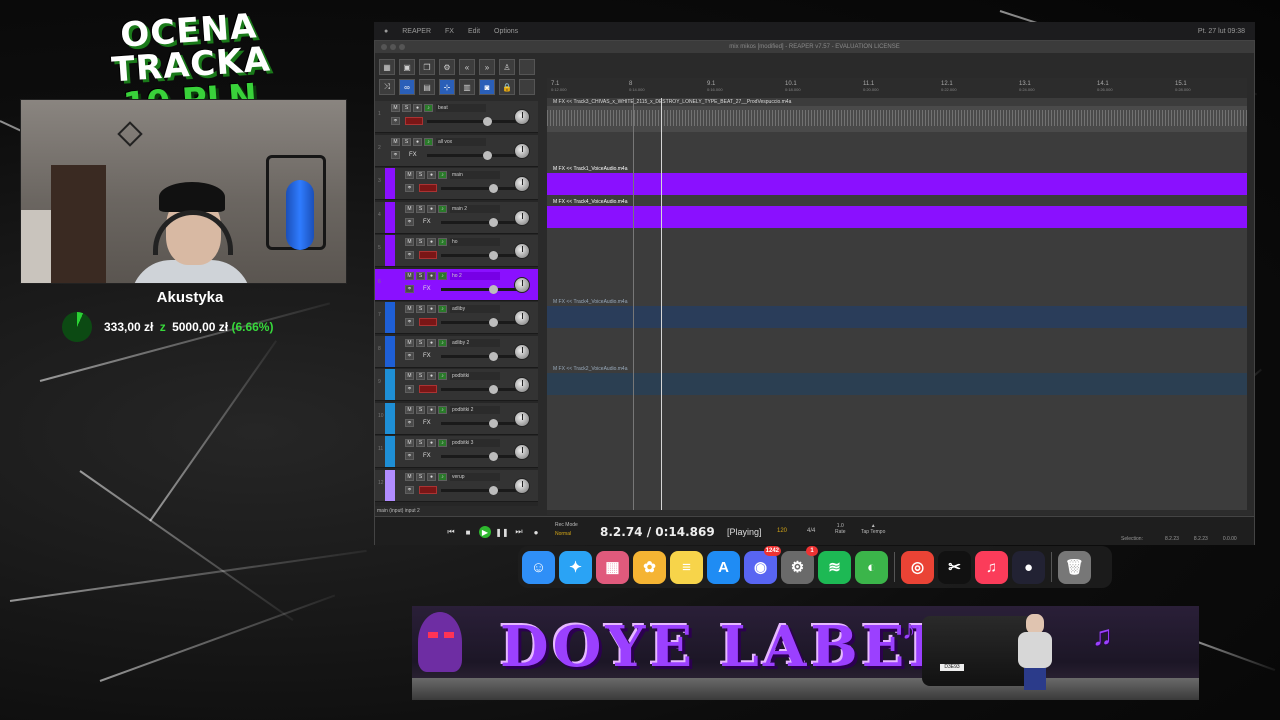 The image size is (1280, 720). Describe the element at coordinates (1028, 567) in the screenshot. I see `obs-icon: ●` at that location.